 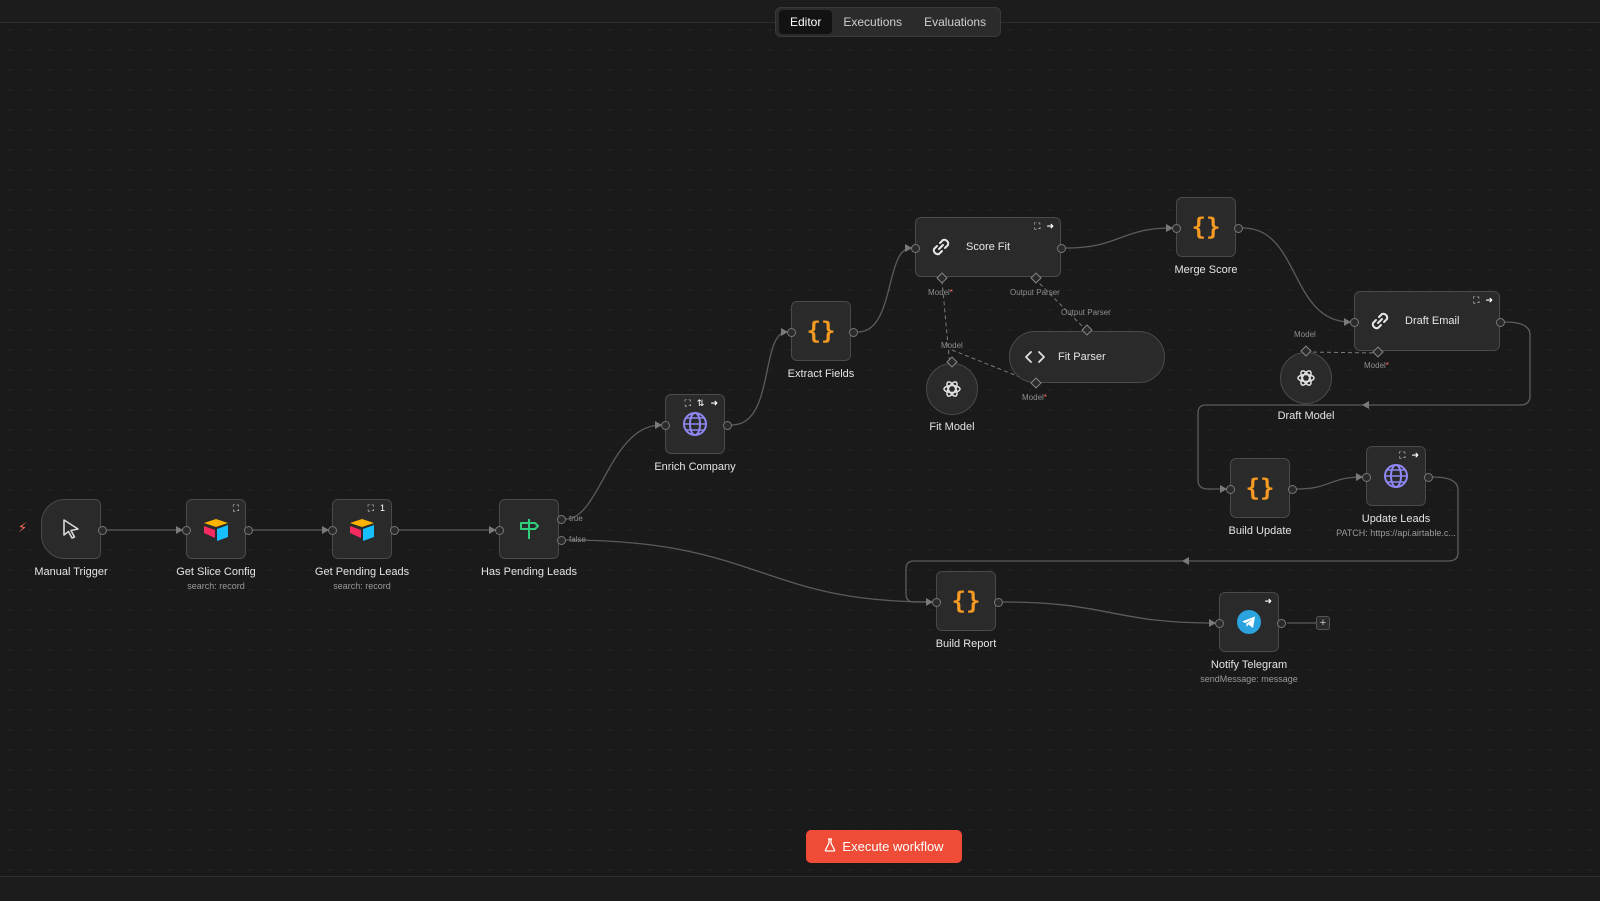 I want to click on airtable-icon, so click(x=362, y=529).